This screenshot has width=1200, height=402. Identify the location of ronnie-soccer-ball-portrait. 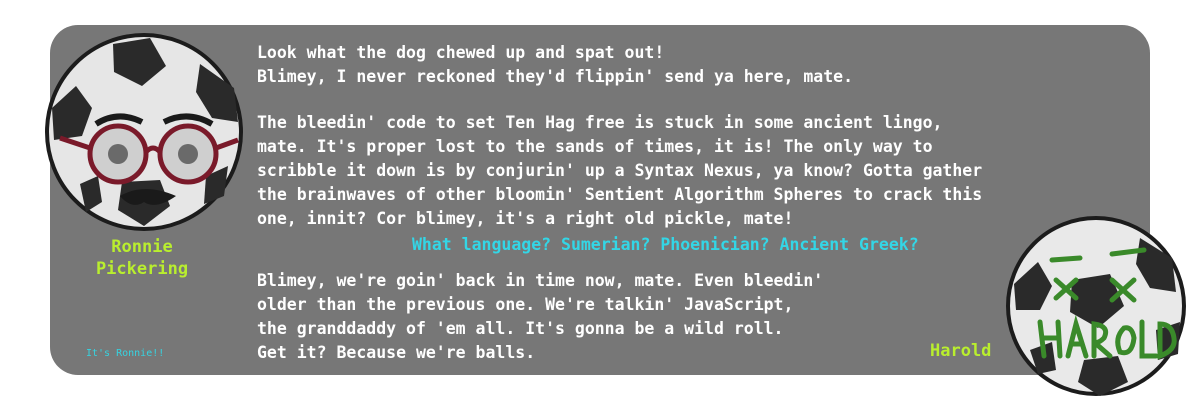
(144, 132).